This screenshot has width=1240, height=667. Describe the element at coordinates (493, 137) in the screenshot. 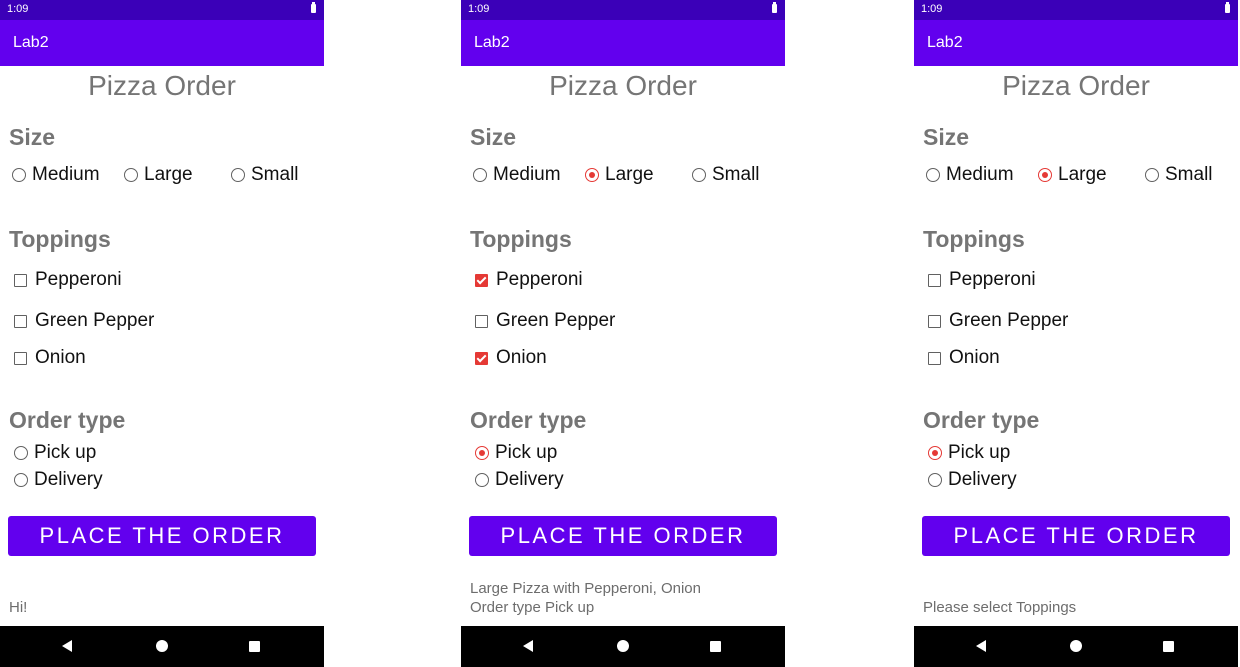

I see `size-heading: Size` at that location.